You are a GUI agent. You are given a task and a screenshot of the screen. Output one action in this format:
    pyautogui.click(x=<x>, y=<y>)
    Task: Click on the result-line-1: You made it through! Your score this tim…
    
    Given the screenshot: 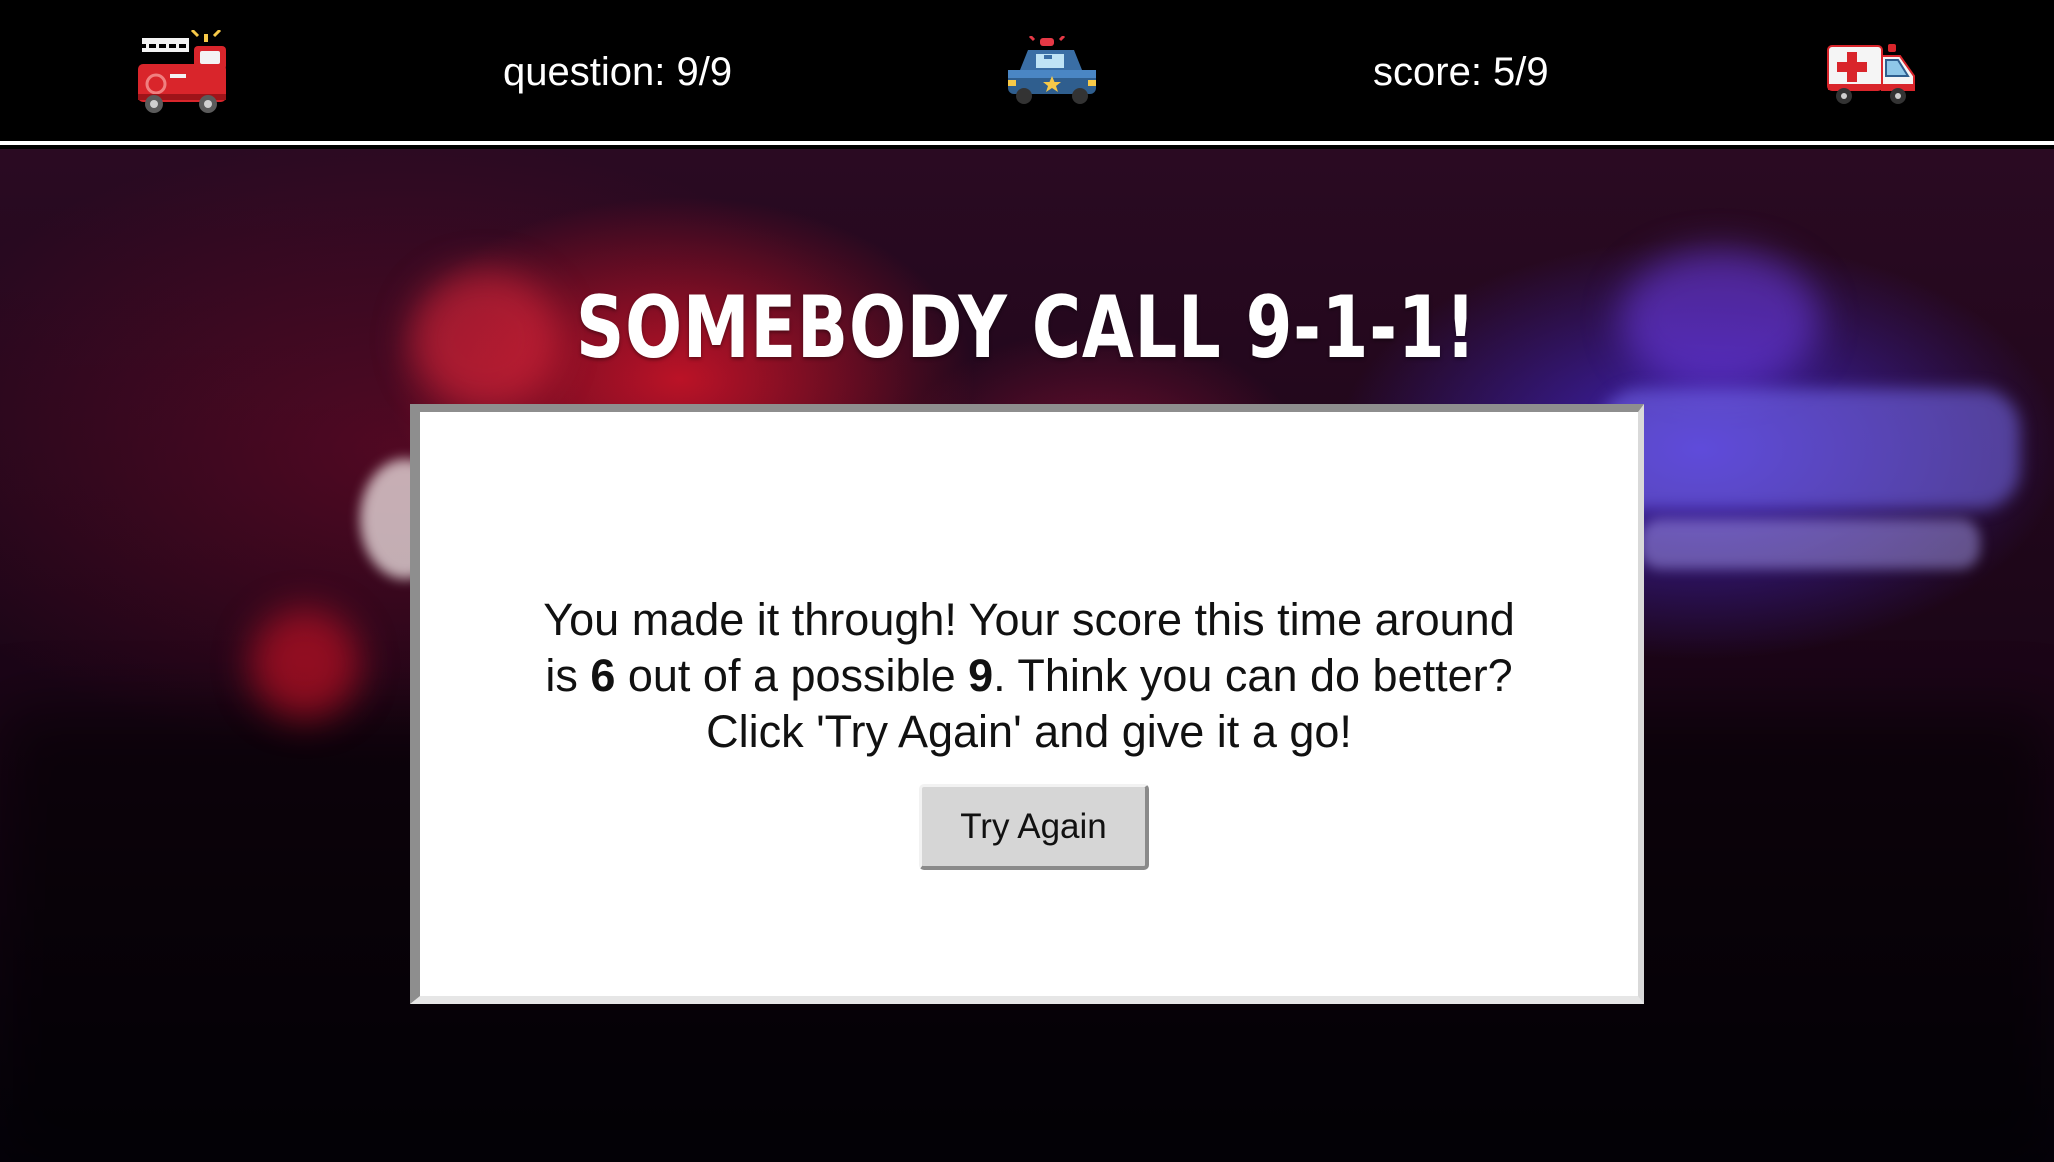 What is the action you would take?
    pyautogui.click(x=1029, y=619)
    